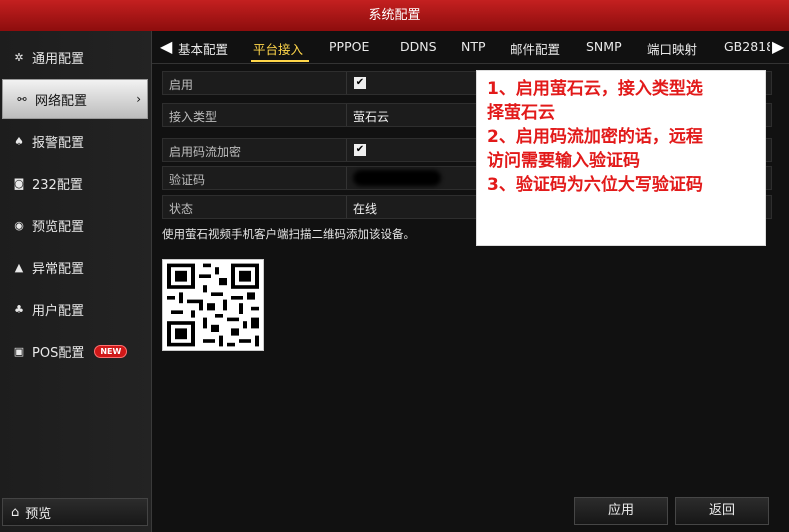 This screenshot has height=532, width=789. Describe the element at coordinates (604, 46) in the screenshot. I see `tab-snmp: SNMP` at that location.